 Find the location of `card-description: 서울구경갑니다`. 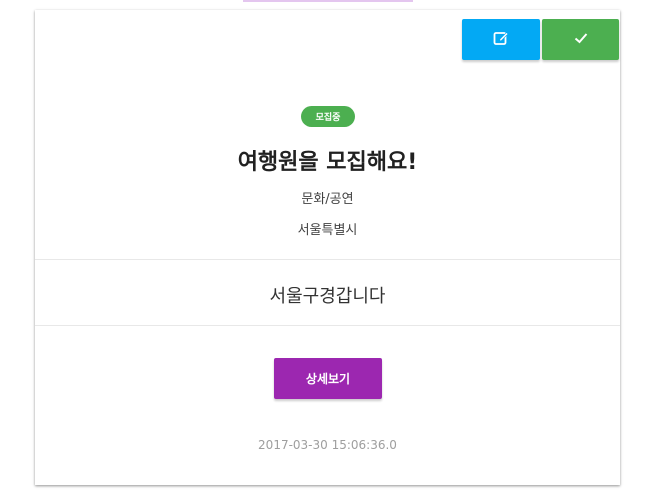

card-description: 서울구경갑니다 is located at coordinates (327, 296).